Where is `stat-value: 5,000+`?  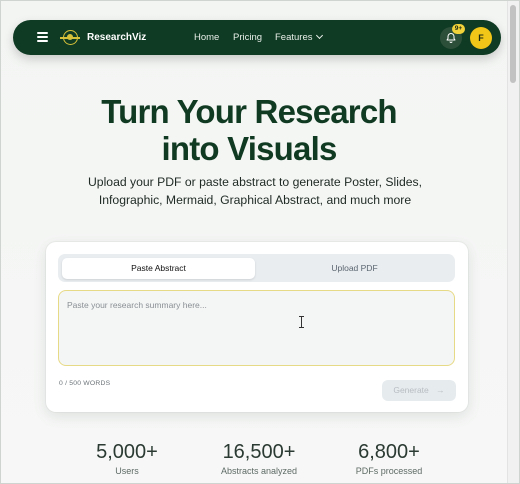 stat-value: 5,000+ is located at coordinates (127, 452).